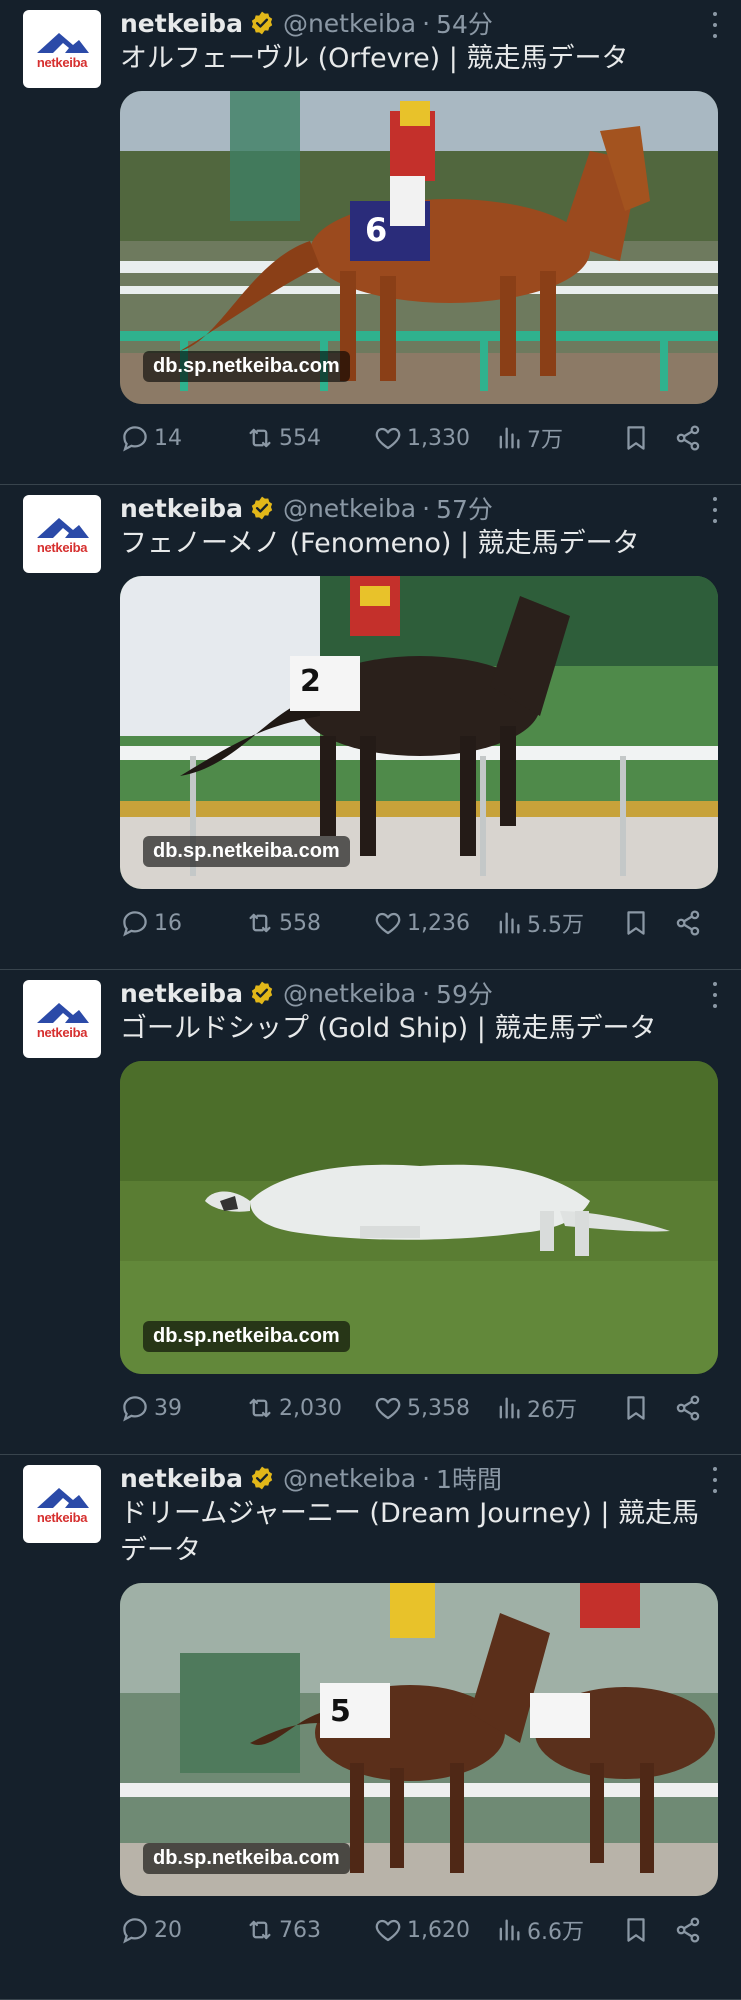  What do you see at coordinates (420, 23) in the screenshot?
I see `tweet-header: netkeiba @netkeiba · 54分` at bounding box center [420, 23].